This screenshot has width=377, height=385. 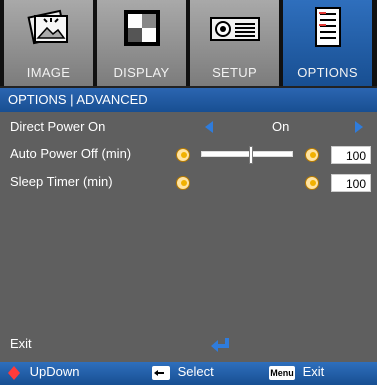 I want to click on enter-key-icon, so click(x=161, y=372).